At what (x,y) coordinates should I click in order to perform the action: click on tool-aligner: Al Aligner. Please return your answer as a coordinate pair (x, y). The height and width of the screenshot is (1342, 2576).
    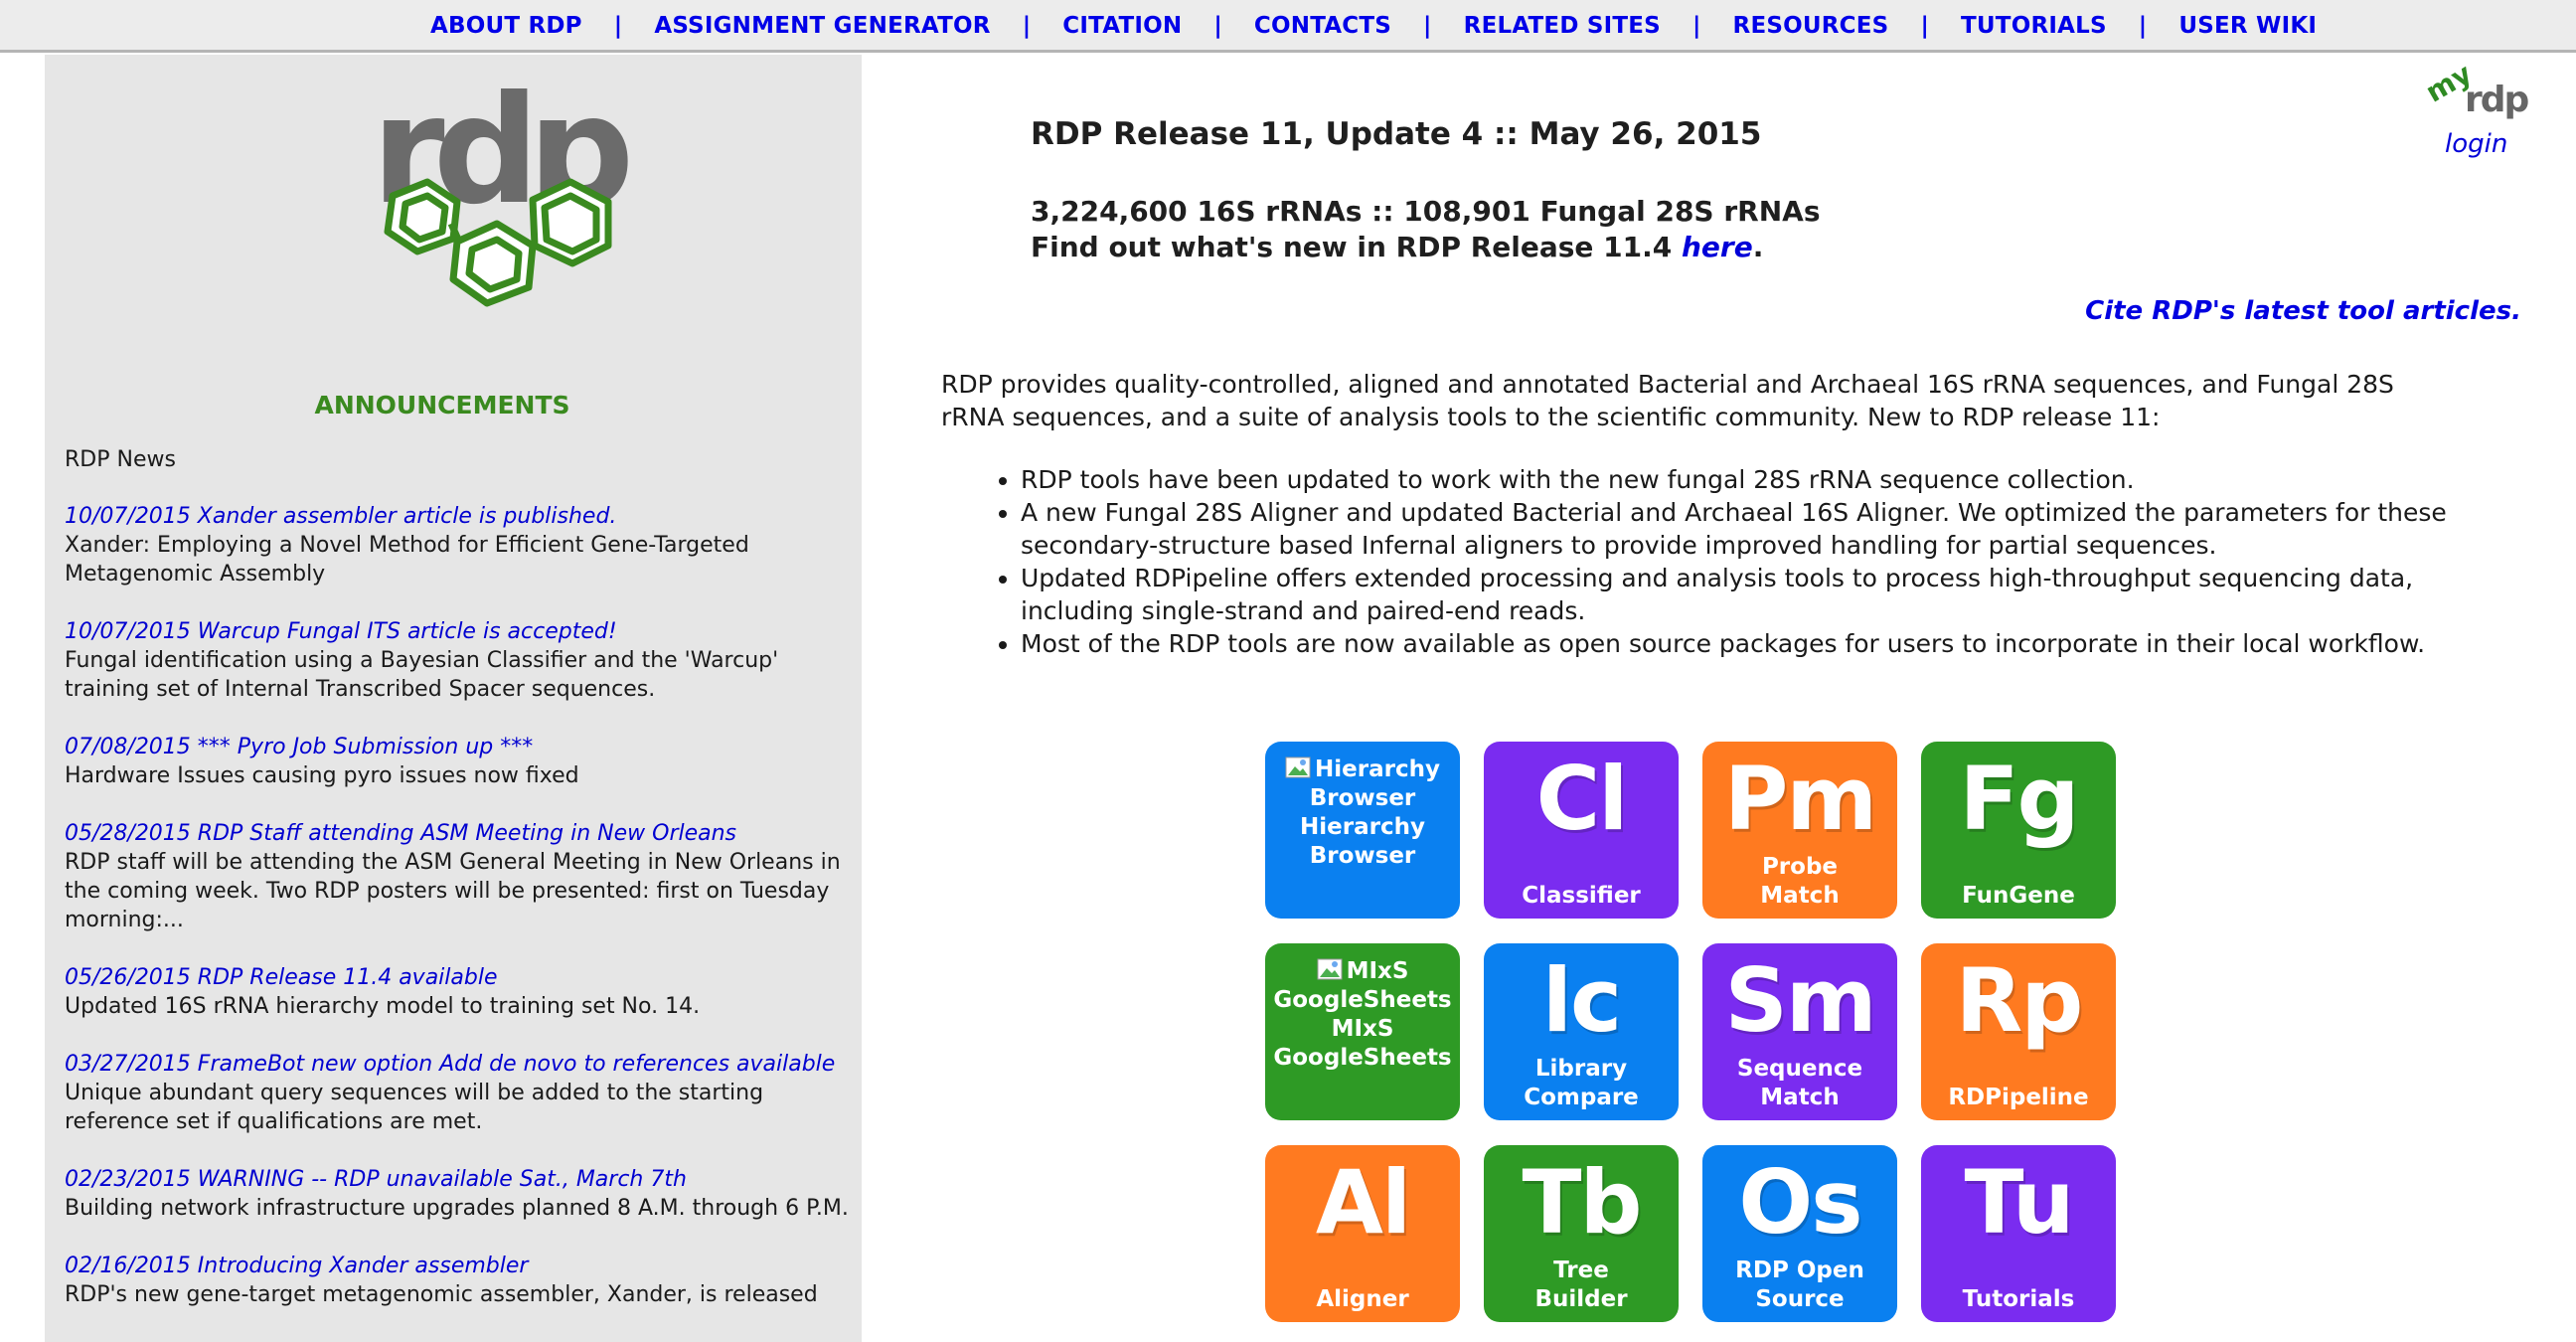
    Looking at the image, I should click on (1362, 1234).